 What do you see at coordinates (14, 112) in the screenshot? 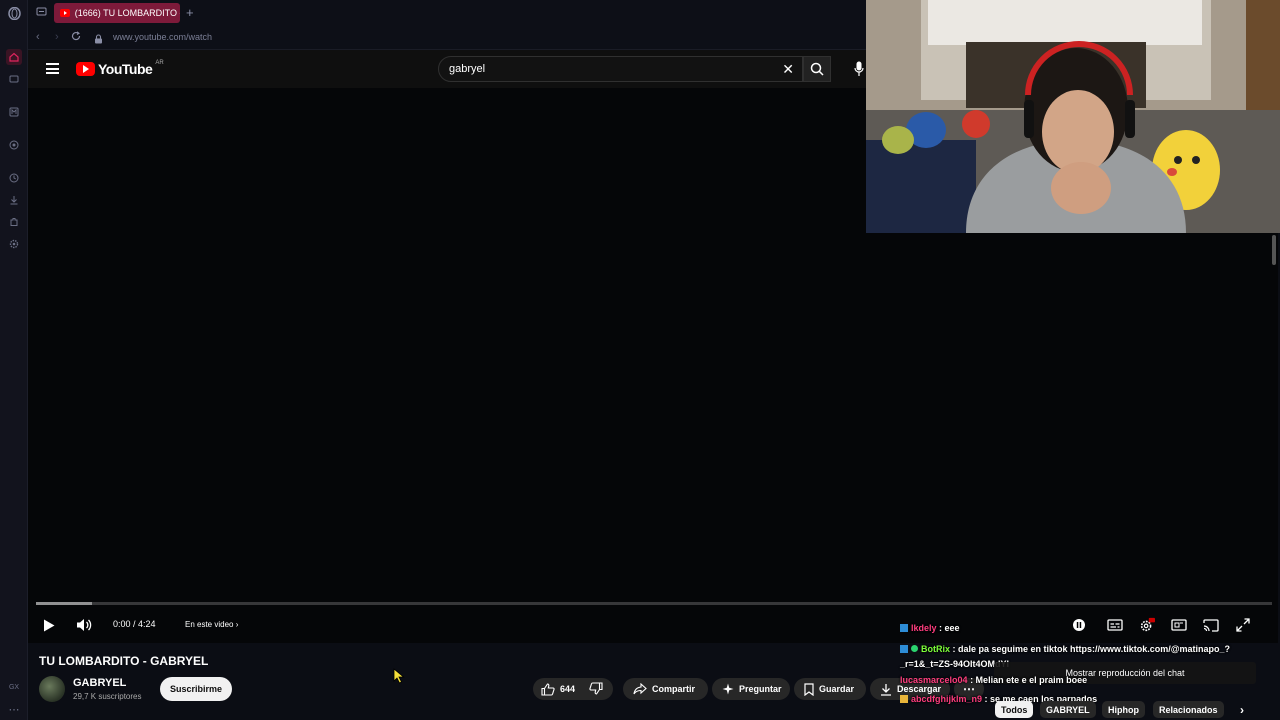
I see `messenger-icon` at bounding box center [14, 112].